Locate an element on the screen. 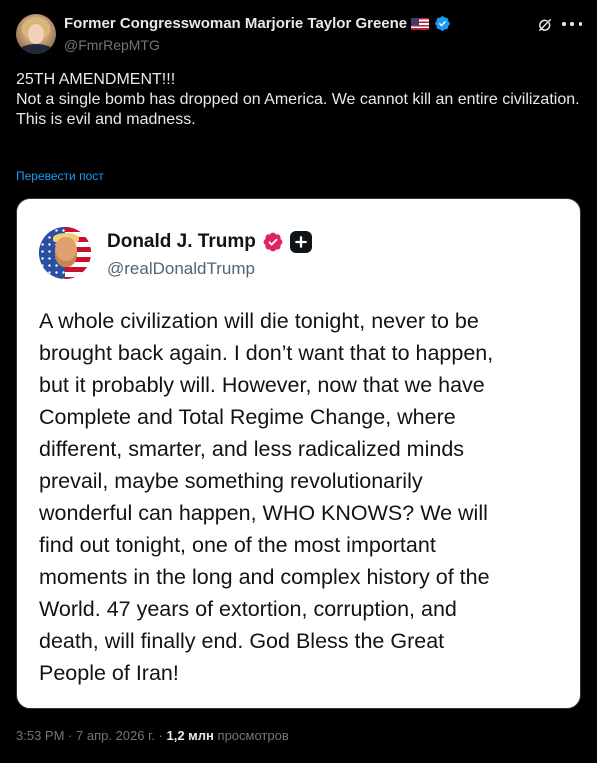 The width and height of the screenshot is (597, 763). quoted-author-name-row: Donald J. Trump is located at coordinates (209, 242).